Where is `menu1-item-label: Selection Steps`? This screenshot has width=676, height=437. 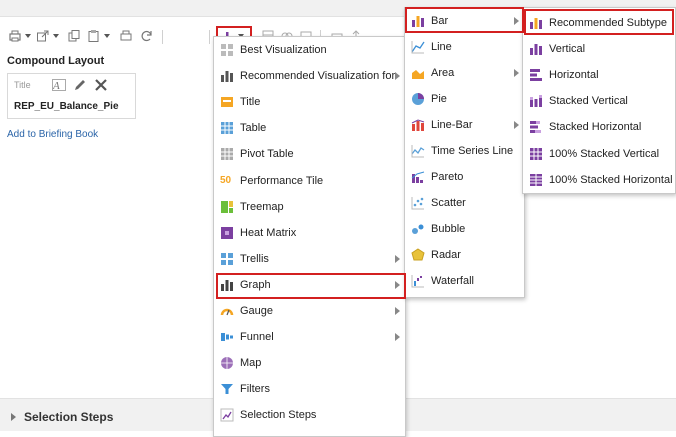
menu1-item-label: Selection Steps is located at coordinates (278, 415).